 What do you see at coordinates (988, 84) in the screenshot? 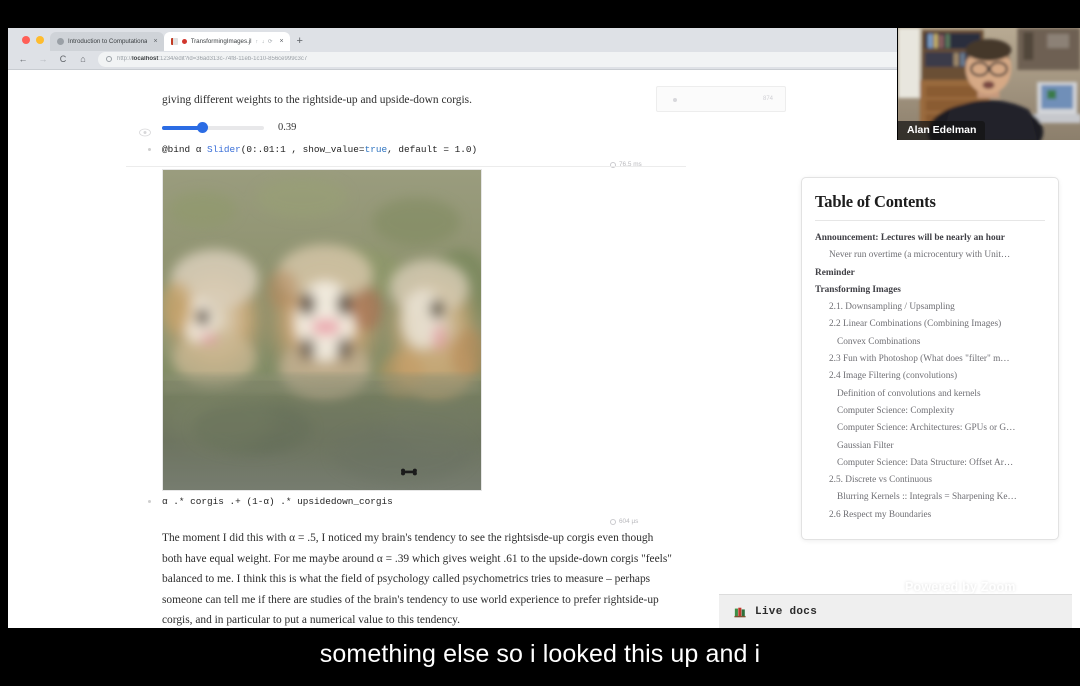
I see `webcam-pip: Alan Edelman` at bounding box center [988, 84].